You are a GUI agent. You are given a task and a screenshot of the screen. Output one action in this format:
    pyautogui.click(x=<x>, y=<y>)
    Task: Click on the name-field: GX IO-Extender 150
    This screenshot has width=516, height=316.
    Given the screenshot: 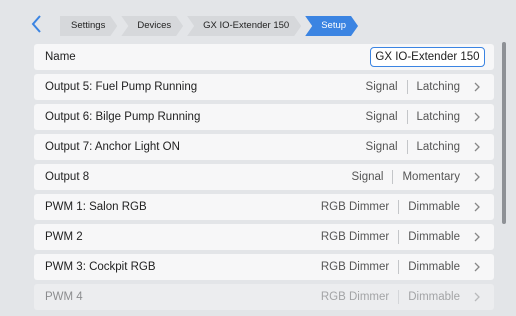 What is the action you would take?
    pyautogui.click(x=427, y=57)
    